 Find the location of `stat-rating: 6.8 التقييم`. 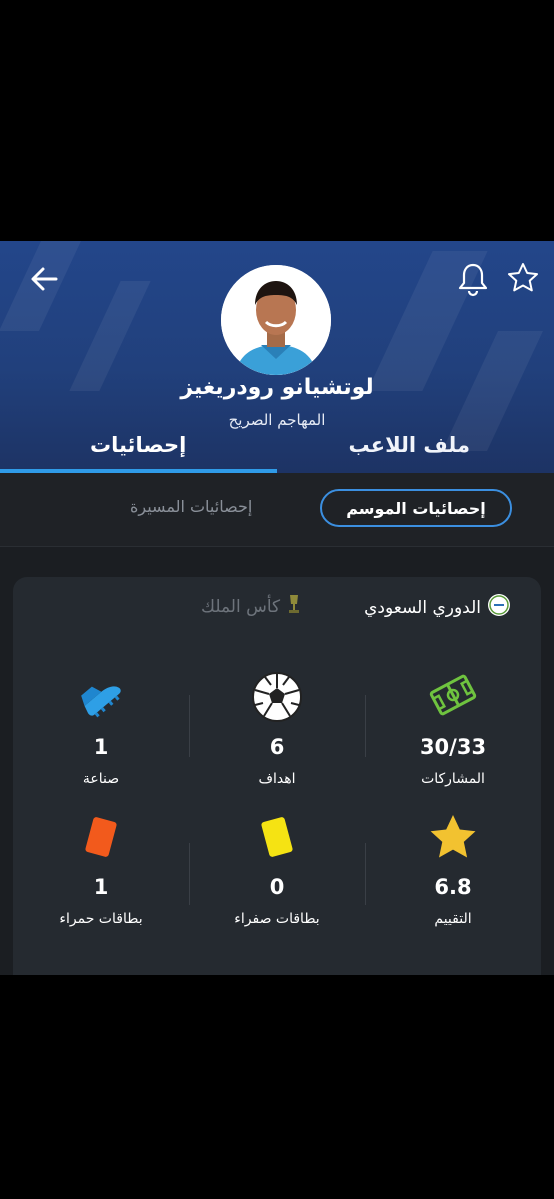

stat-rating: 6.8 التقييم is located at coordinates (453, 870).